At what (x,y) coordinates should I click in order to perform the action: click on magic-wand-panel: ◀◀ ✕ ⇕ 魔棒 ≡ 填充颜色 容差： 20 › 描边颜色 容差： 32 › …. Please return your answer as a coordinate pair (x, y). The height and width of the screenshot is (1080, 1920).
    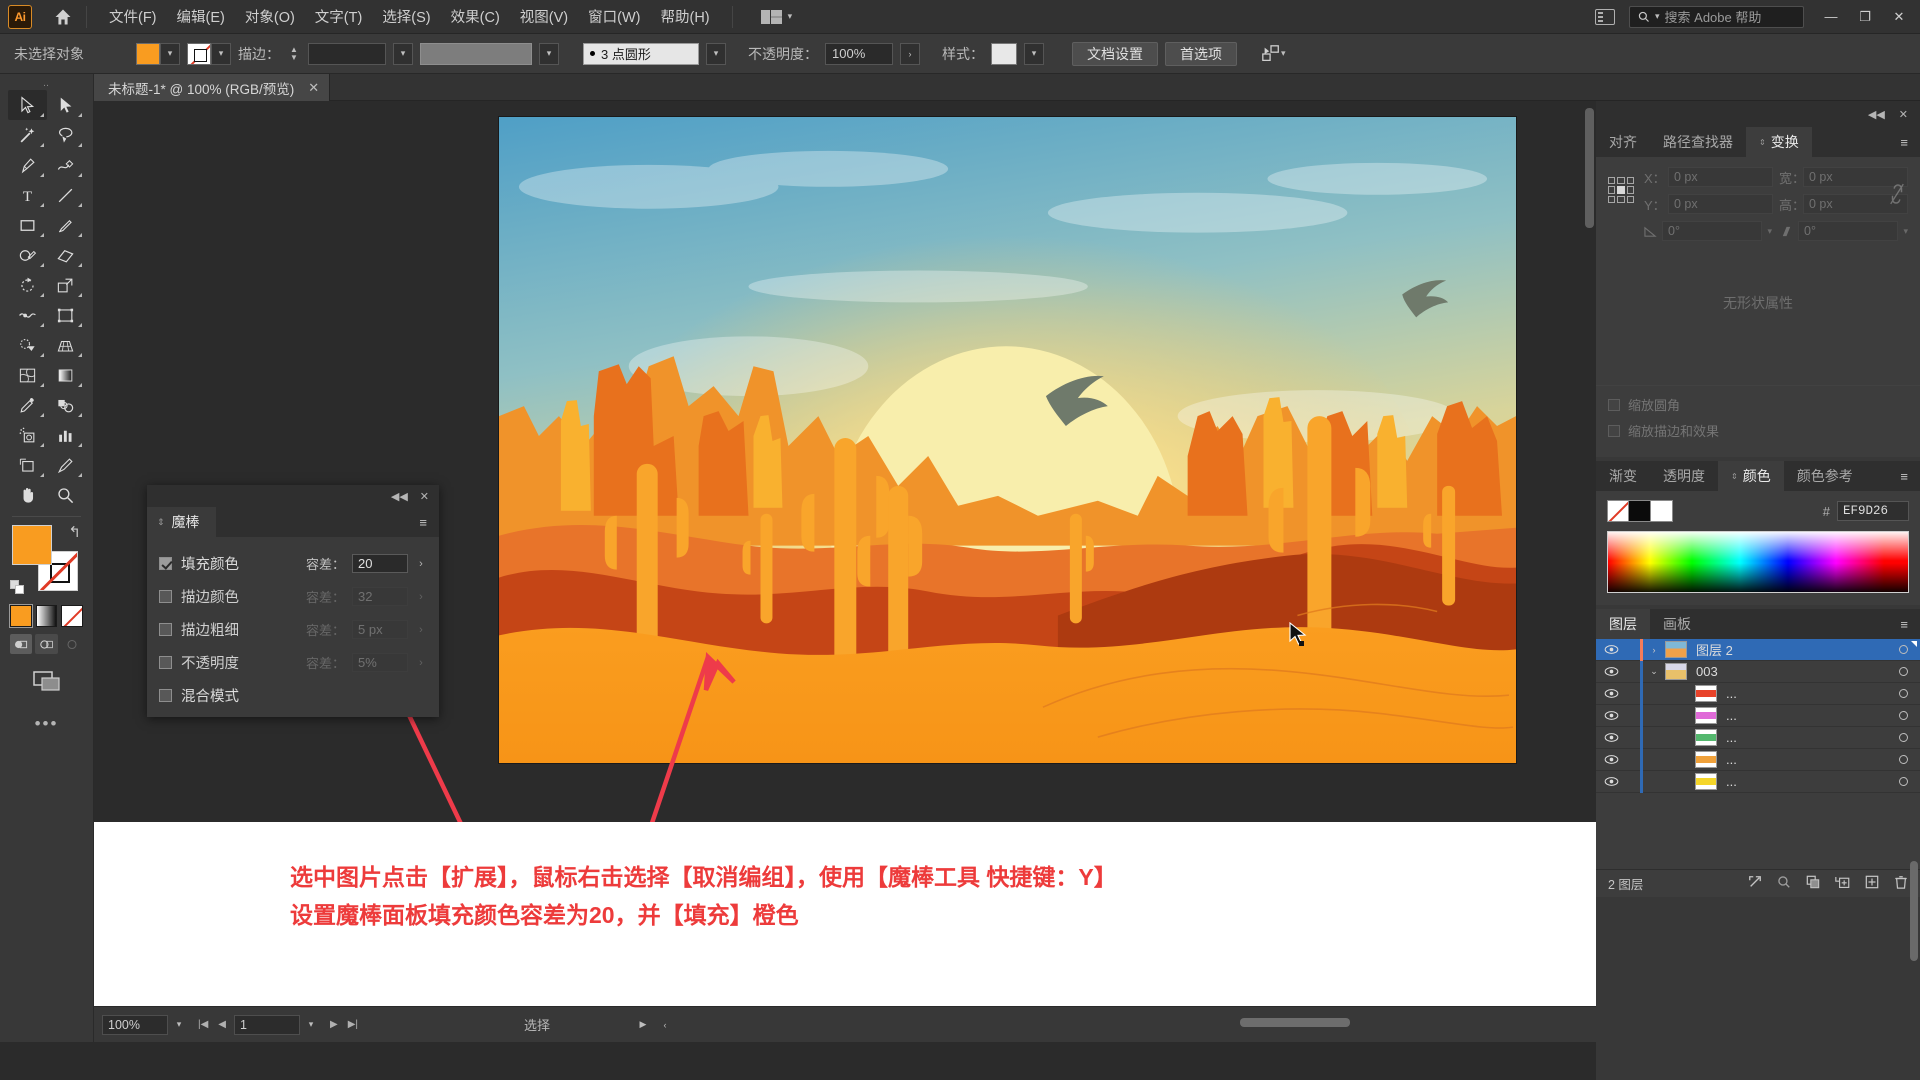
    Looking at the image, I should click on (293, 601).